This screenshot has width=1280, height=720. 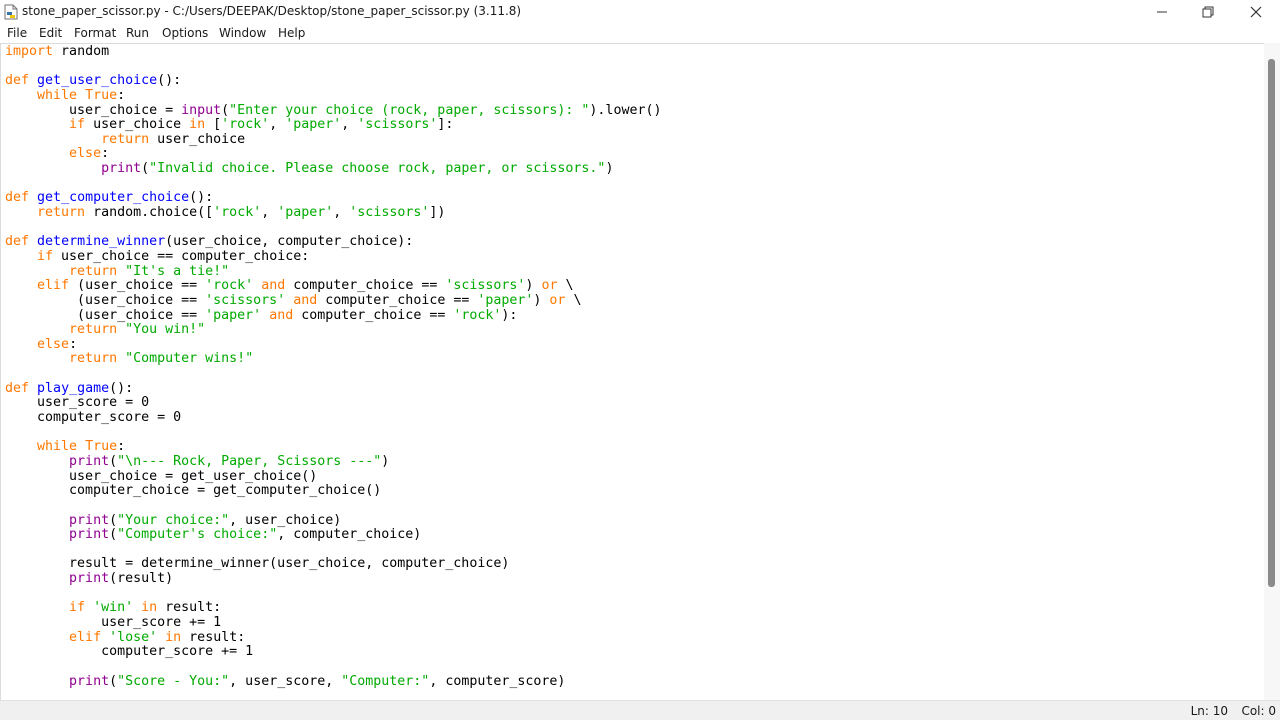 I want to click on menu-help: Help, so click(x=291, y=33).